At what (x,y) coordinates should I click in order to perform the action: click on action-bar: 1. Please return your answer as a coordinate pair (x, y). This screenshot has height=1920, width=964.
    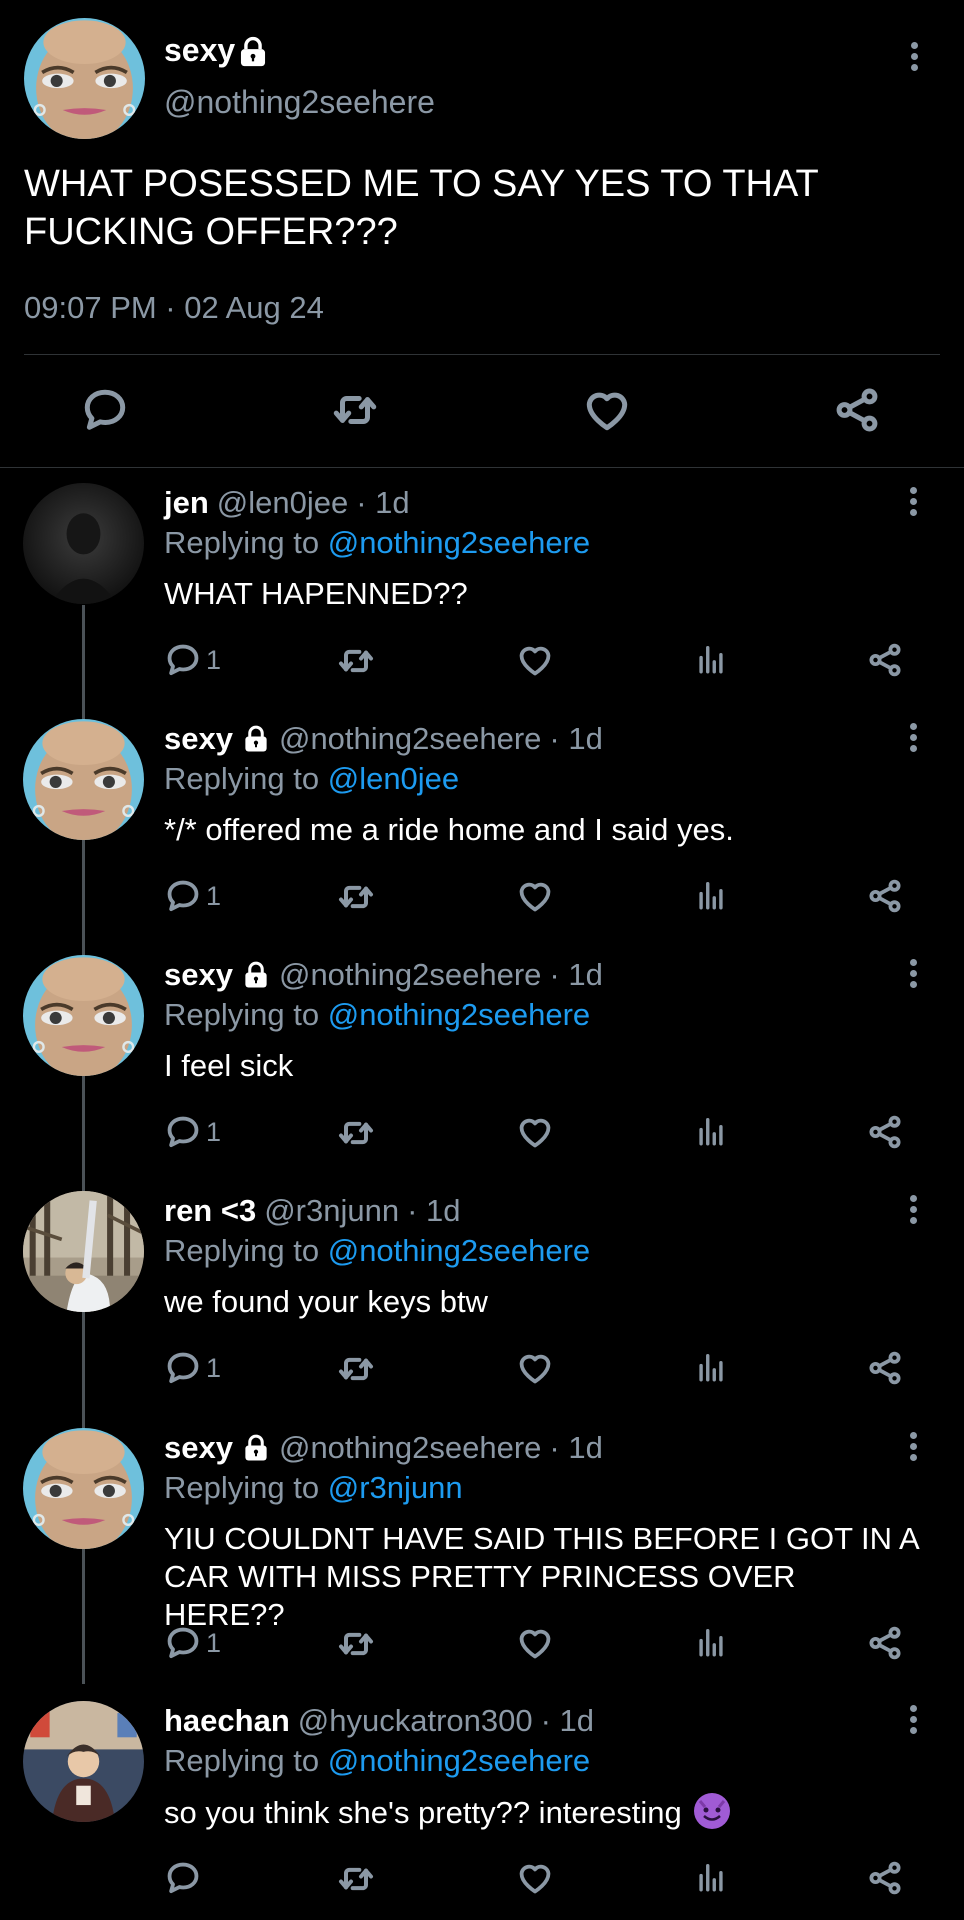
    Looking at the image, I should click on (534, 1370).